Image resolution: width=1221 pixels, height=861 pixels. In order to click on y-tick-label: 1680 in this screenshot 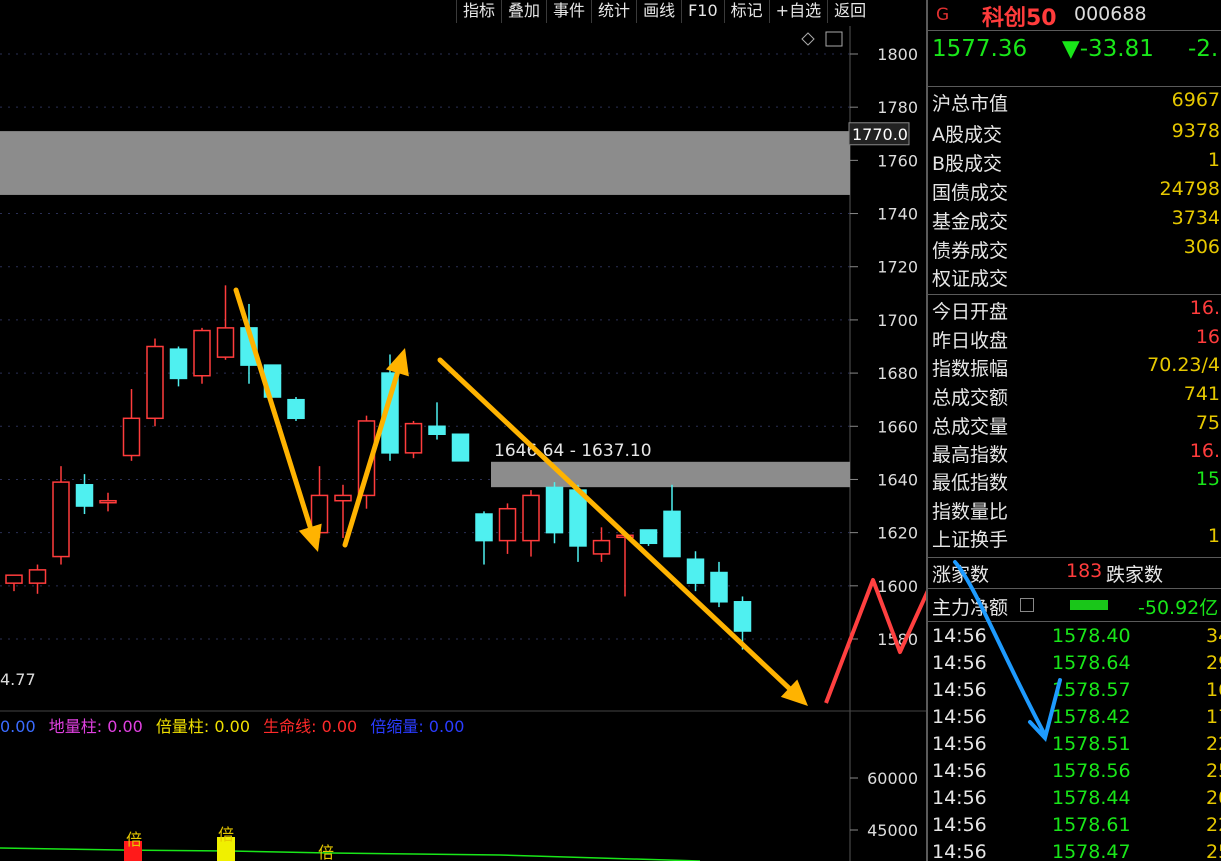, I will do `click(897, 373)`.